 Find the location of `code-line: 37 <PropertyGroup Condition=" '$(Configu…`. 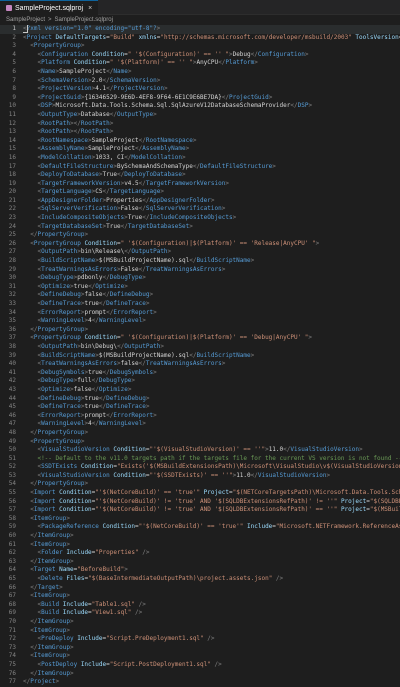

code-line: 37 <PropertyGroup Condition=" '$(Configu… is located at coordinates (200, 338).